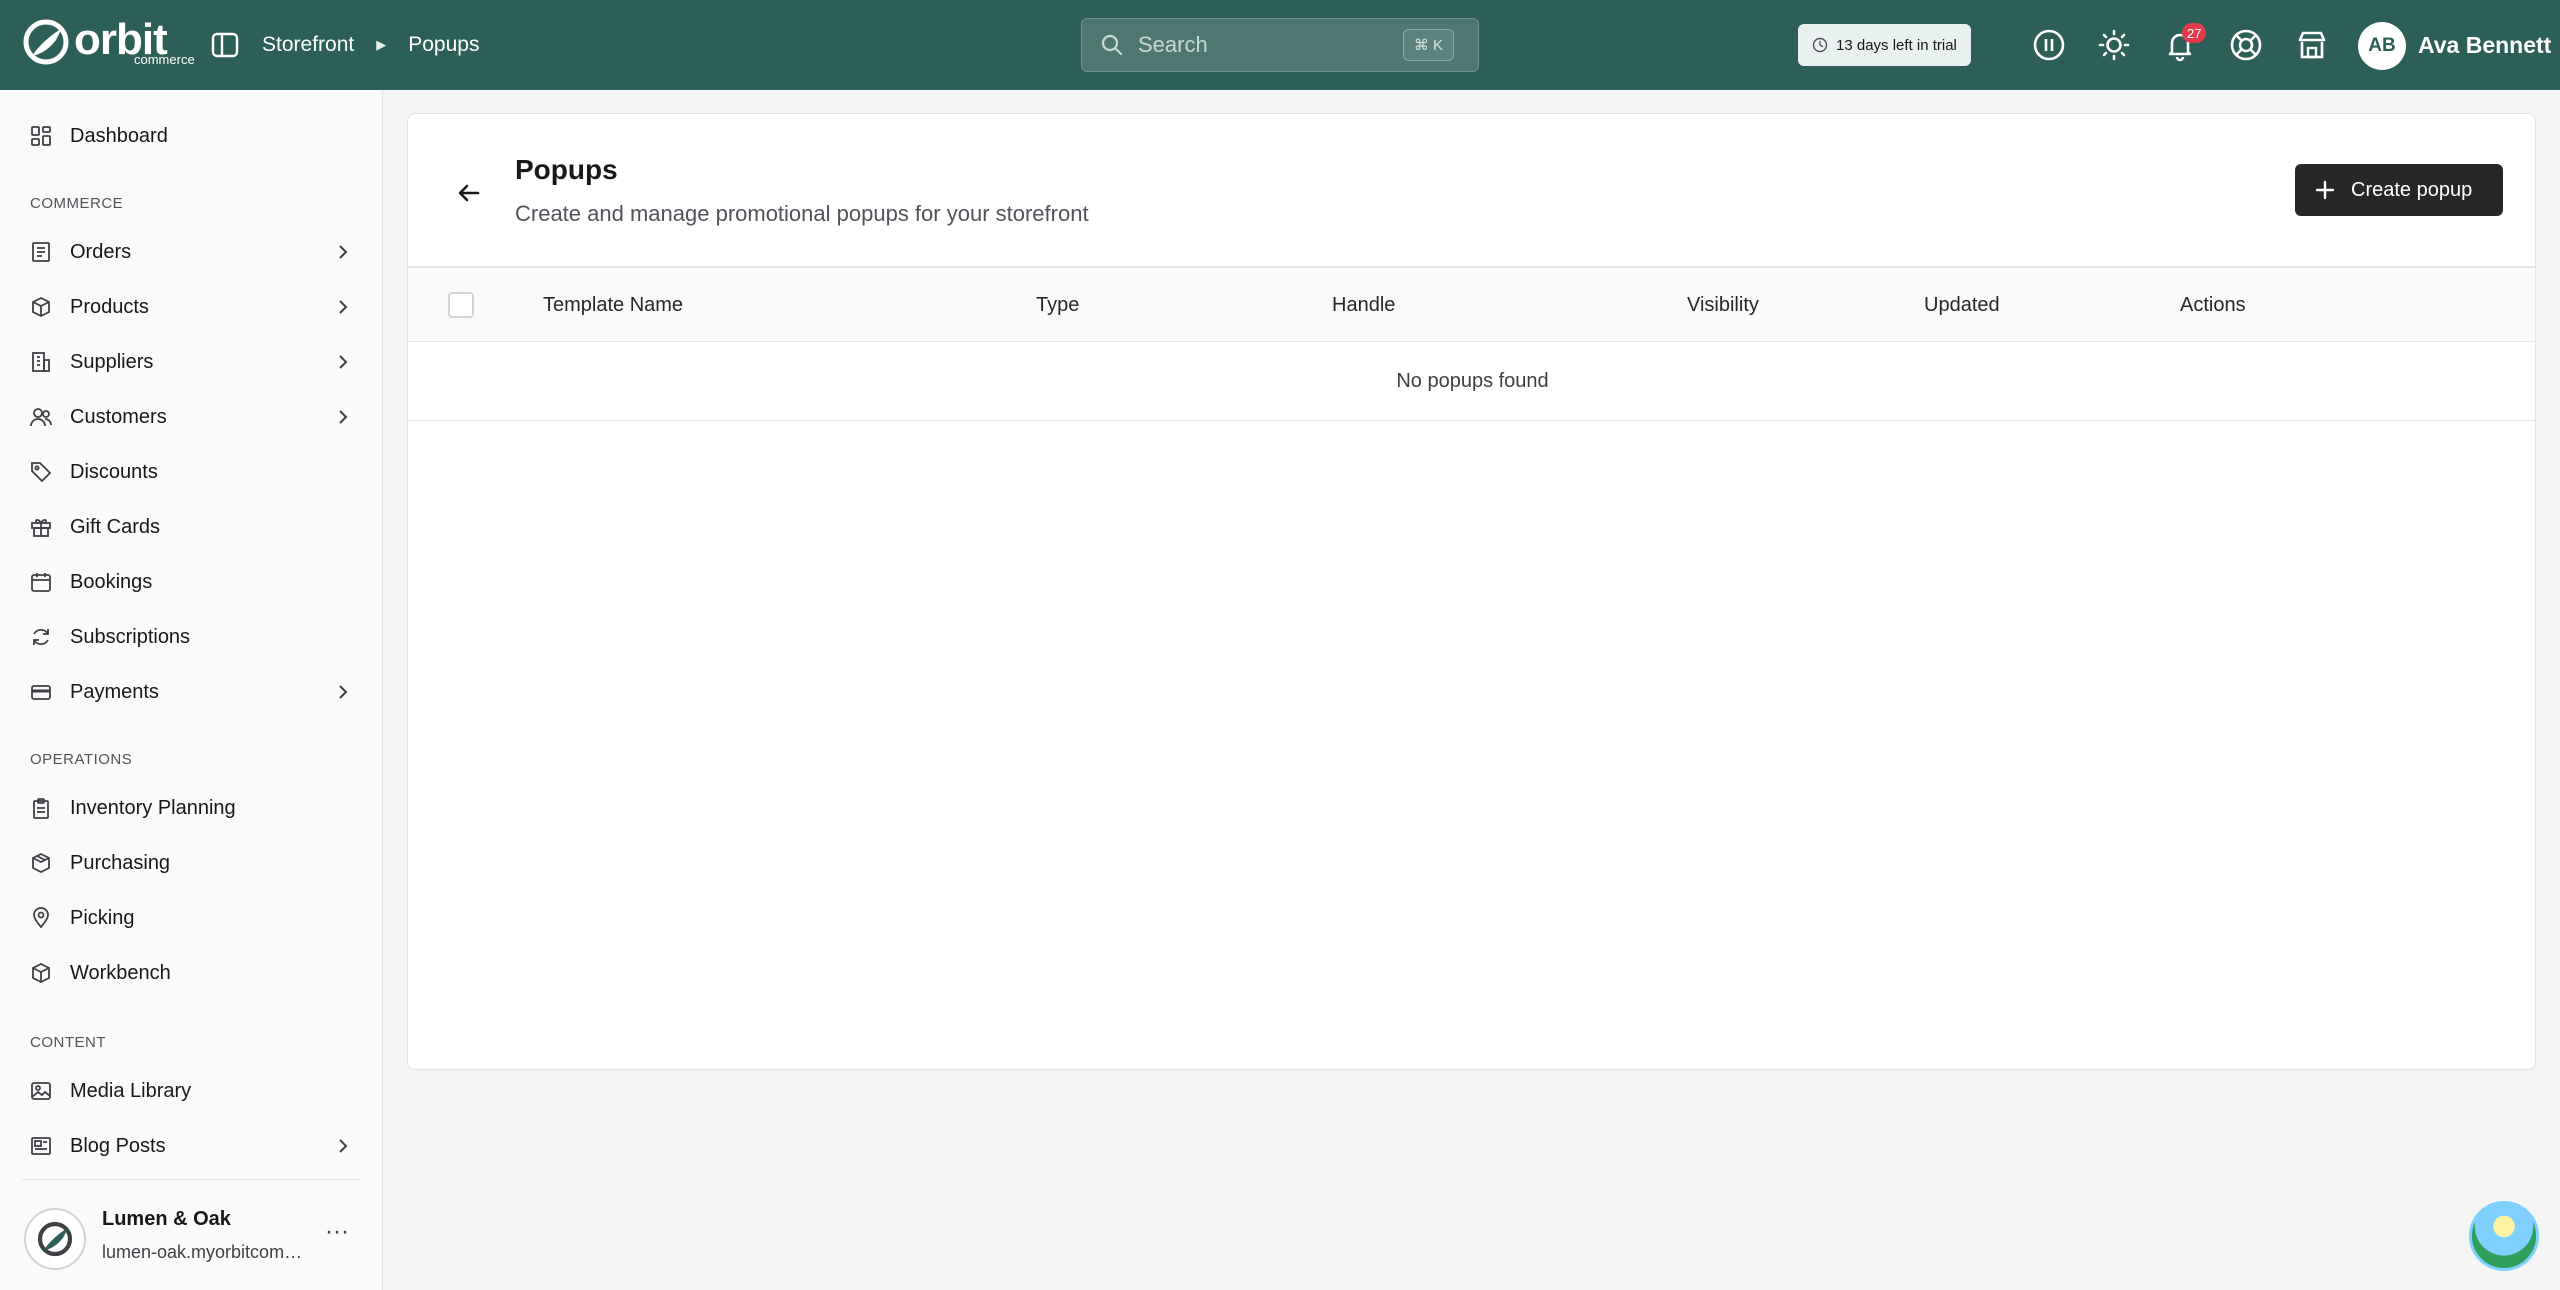 Image resolution: width=2560 pixels, height=1290 pixels. What do you see at coordinates (41, 863) in the screenshot?
I see `package-icon` at bounding box center [41, 863].